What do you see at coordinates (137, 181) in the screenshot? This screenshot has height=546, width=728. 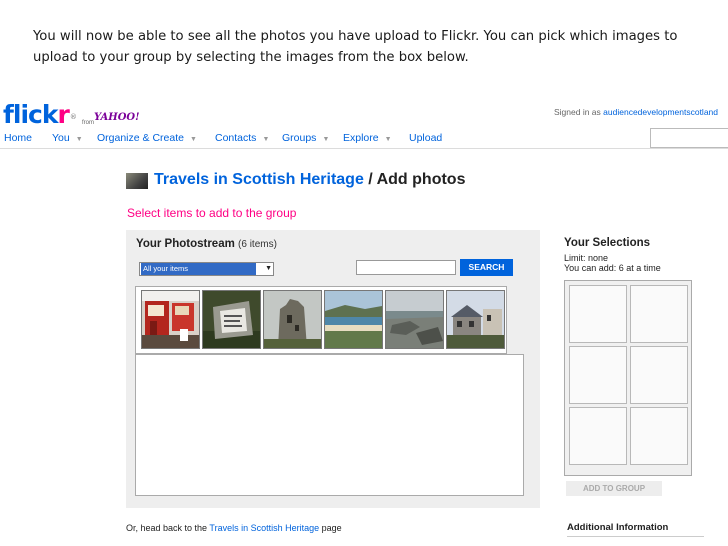 I see `group-icon` at bounding box center [137, 181].